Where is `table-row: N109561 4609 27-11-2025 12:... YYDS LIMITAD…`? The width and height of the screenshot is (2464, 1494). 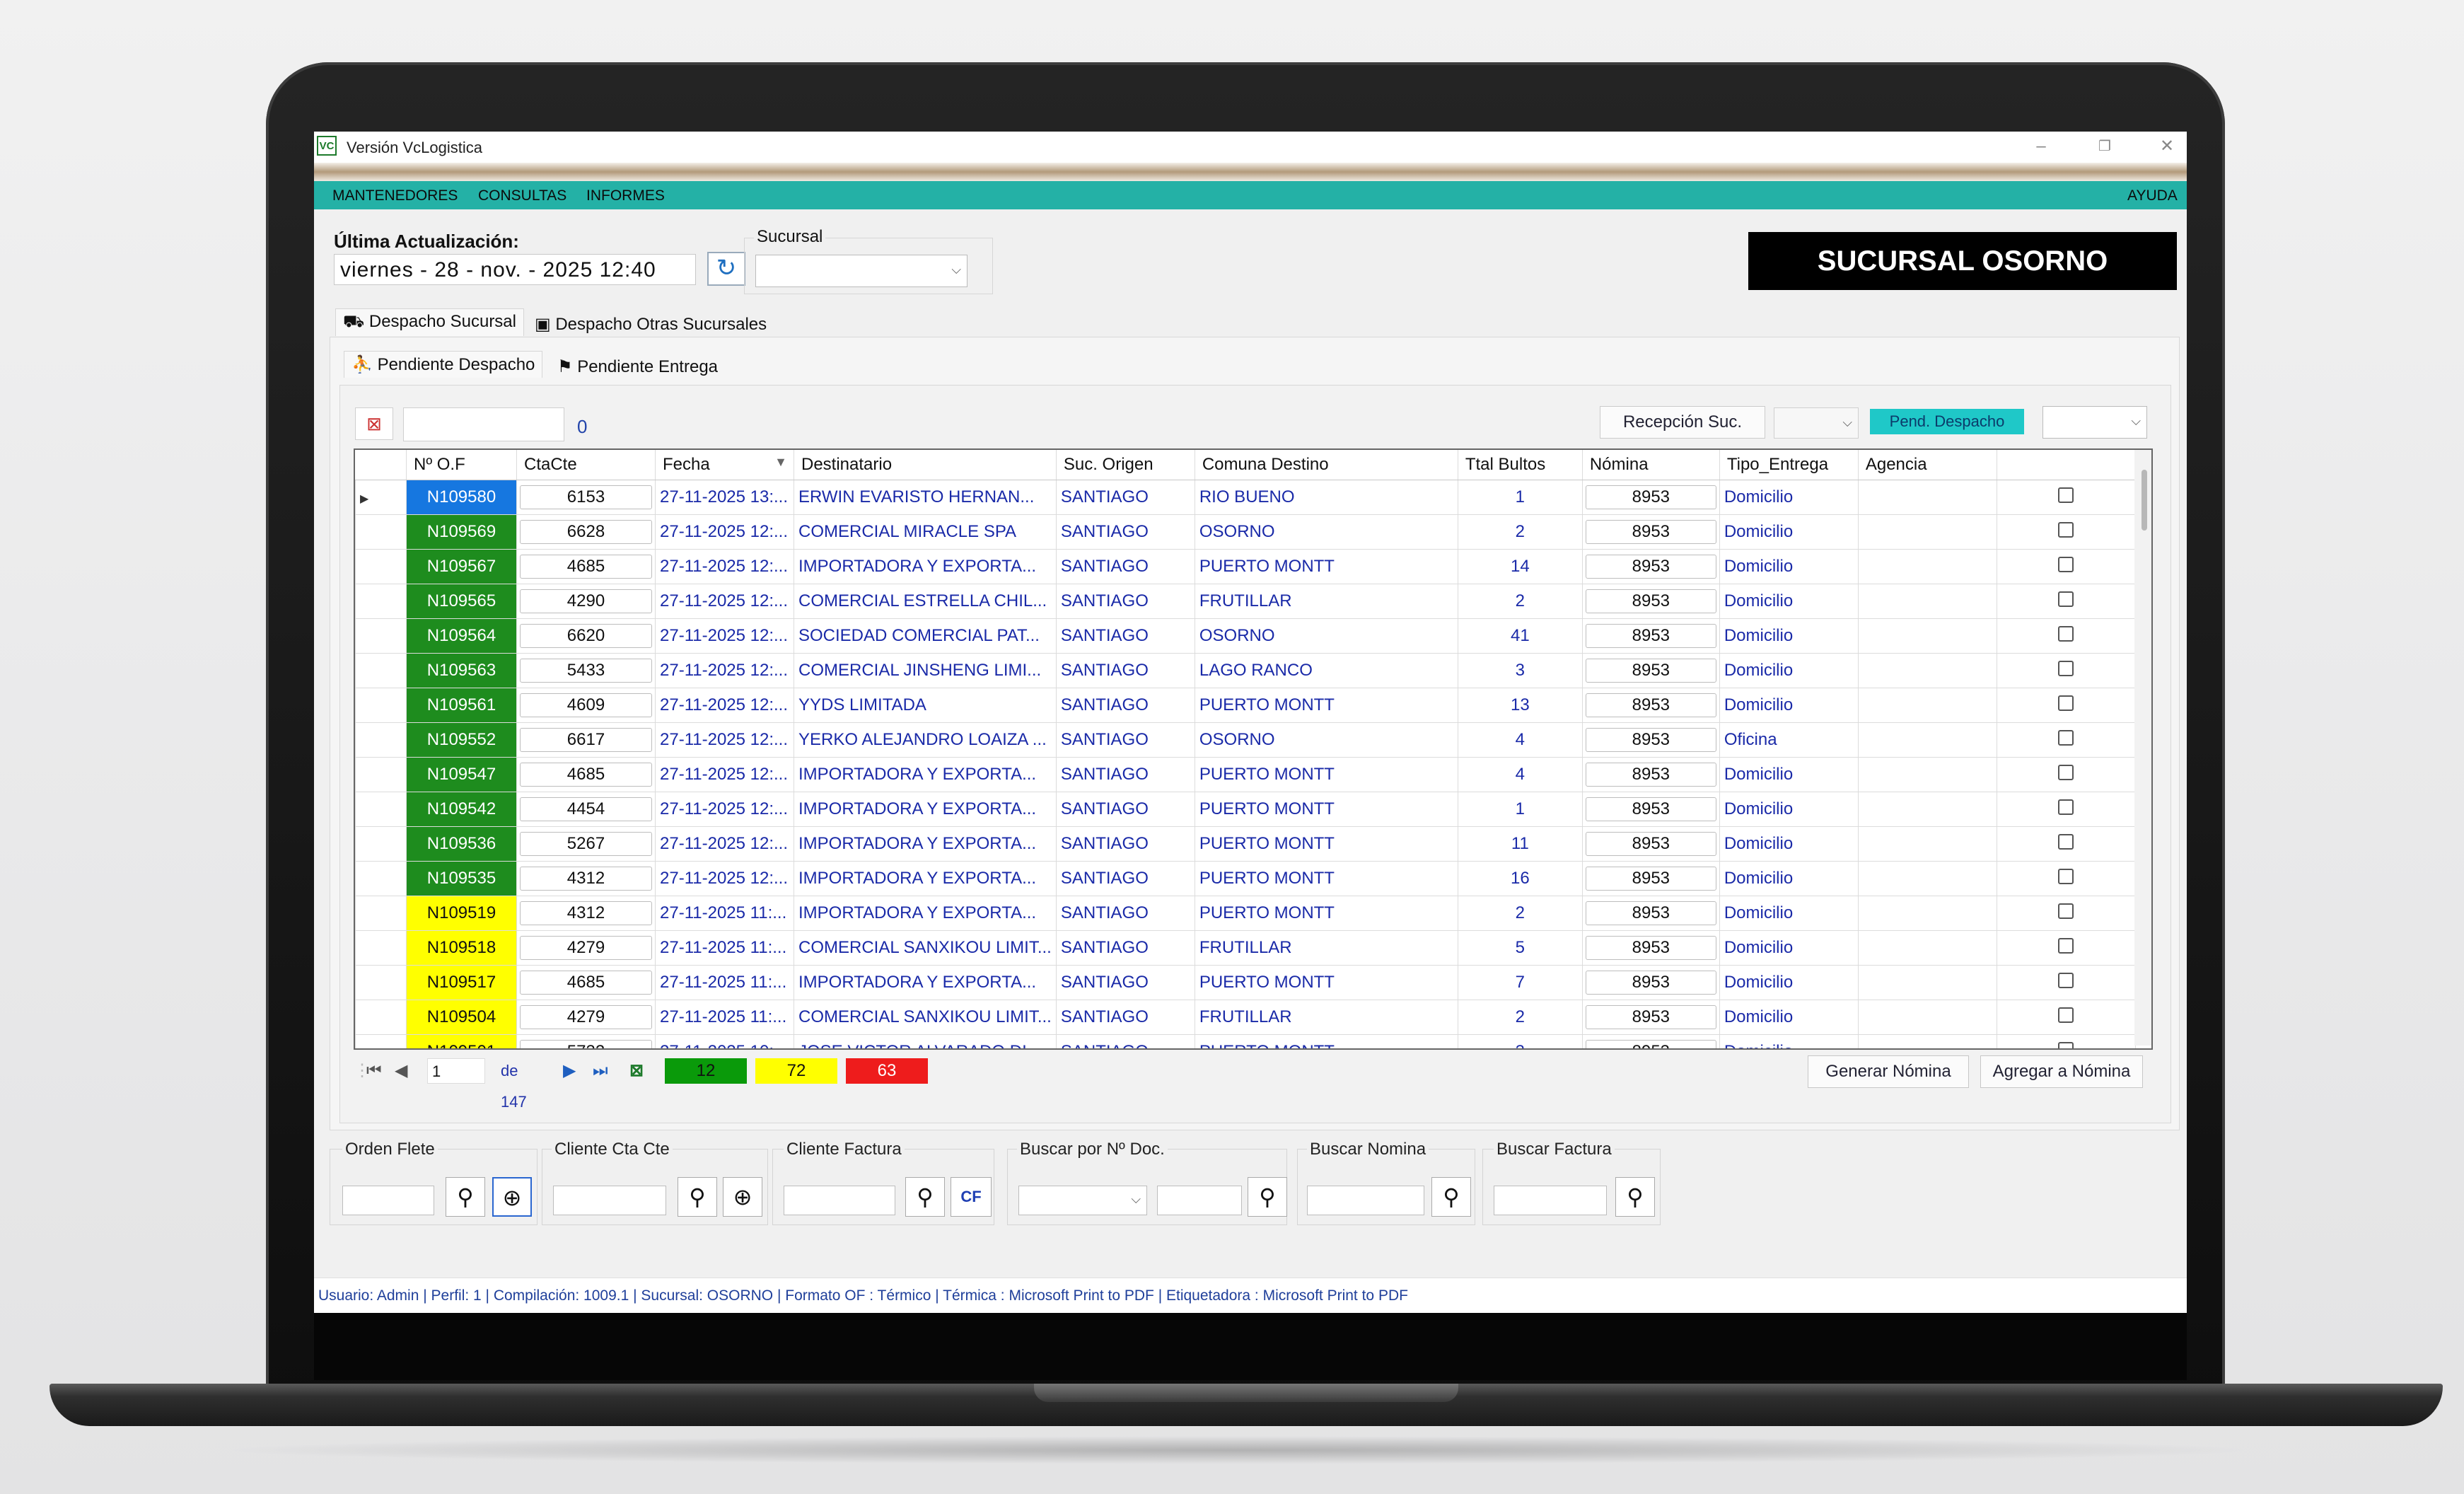
table-row: N109561 4609 27-11-2025 12:... YYDS LIMITAD… is located at coordinates (1245, 705).